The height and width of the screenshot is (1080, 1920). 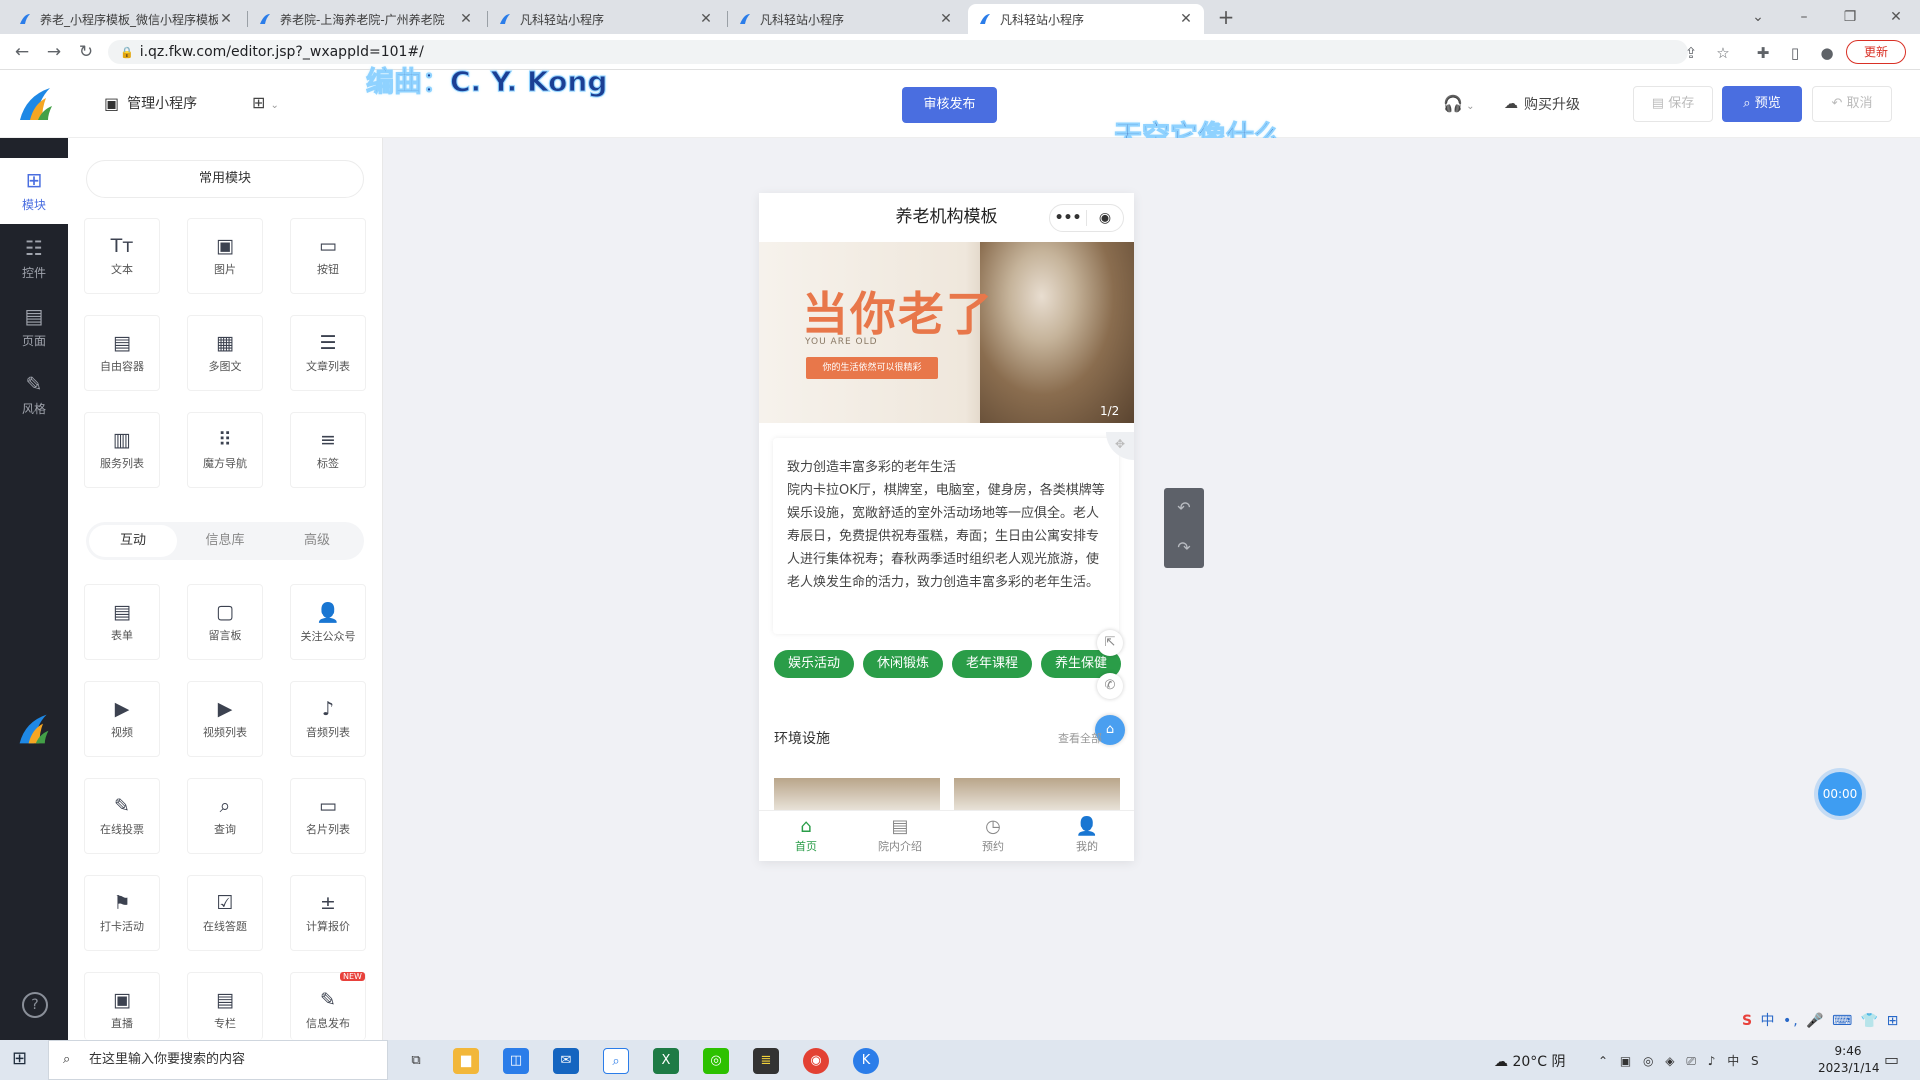 I want to click on tab-search-icon: ⌄, so click(x=1758, y=17).